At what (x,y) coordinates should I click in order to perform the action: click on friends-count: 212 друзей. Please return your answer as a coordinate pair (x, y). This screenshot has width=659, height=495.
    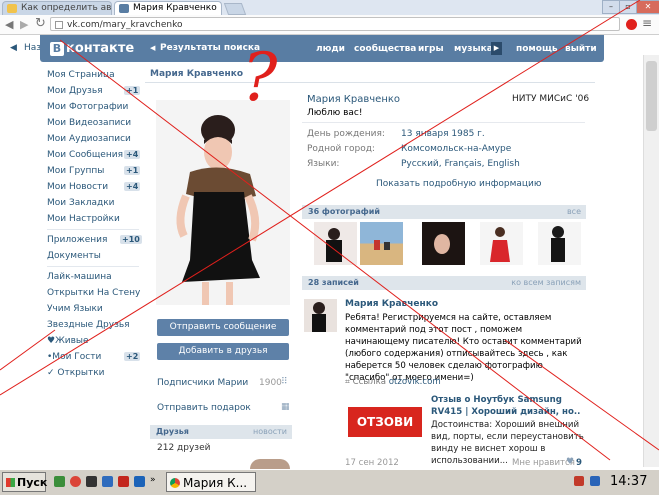
    Looking at the image, I should click on (184, 448).